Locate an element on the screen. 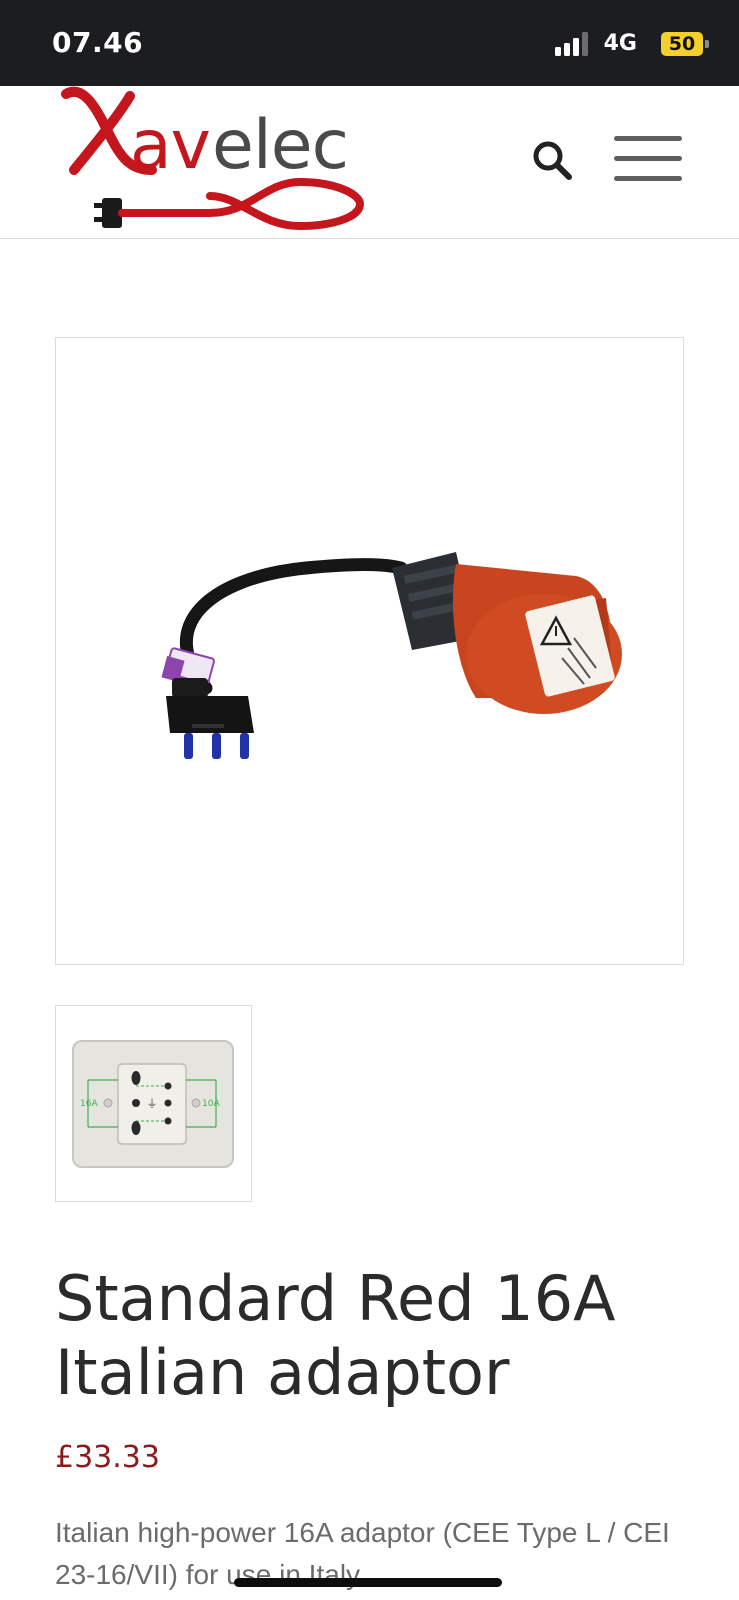 The image size is (739, 1600). battery-nub is located at coordinates (707, 44).